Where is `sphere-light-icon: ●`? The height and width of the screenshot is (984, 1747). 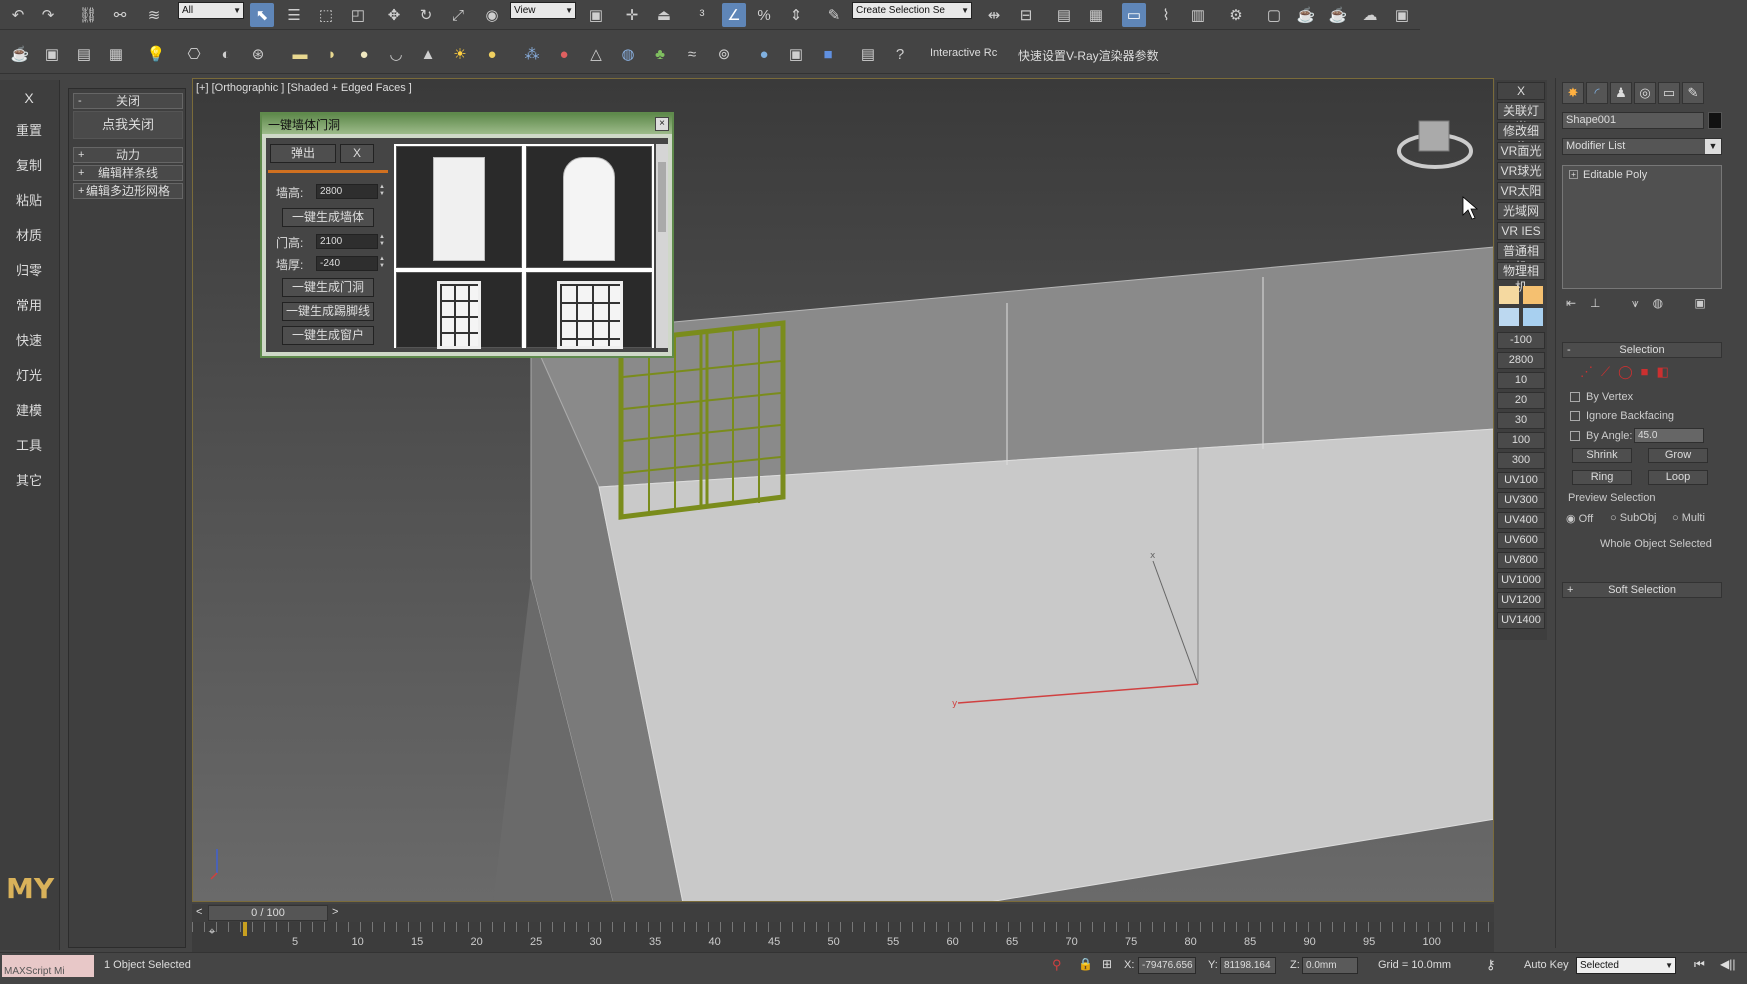 sphere-light-icon: ● is located at coordinates (492, 54).